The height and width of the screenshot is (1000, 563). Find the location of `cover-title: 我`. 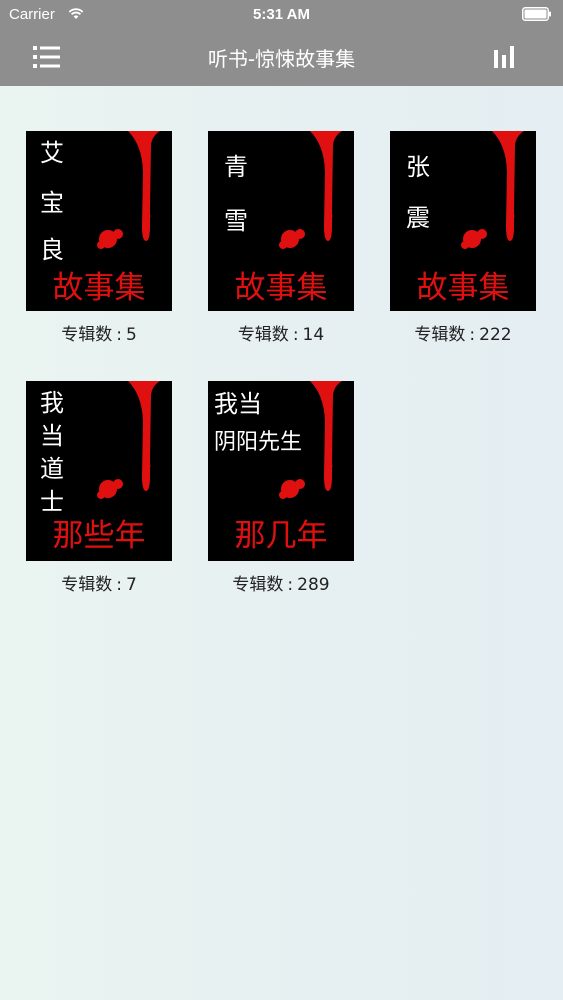

cover-title: 我 is located at coordinates (52, 403).